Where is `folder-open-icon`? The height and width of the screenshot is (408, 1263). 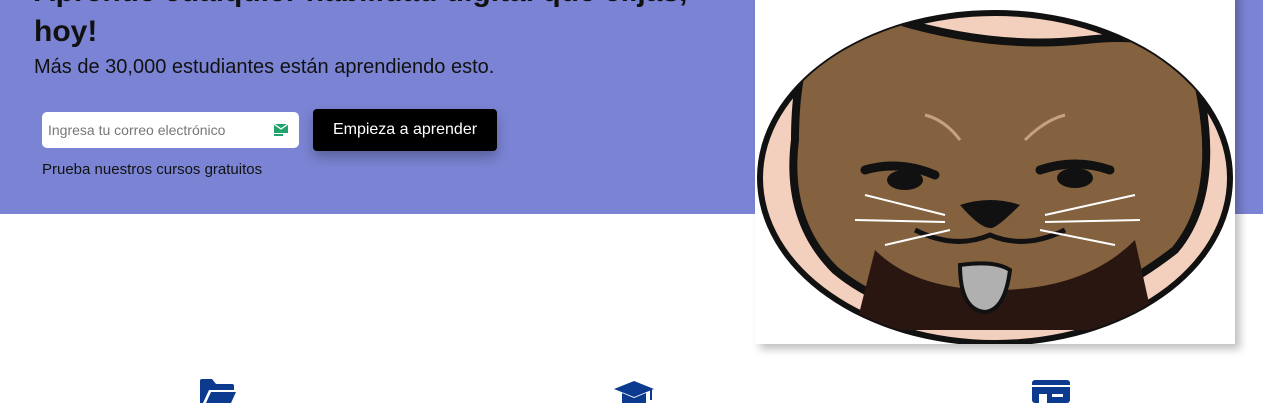 folder-open-icon is located at coordinates (218, 393).